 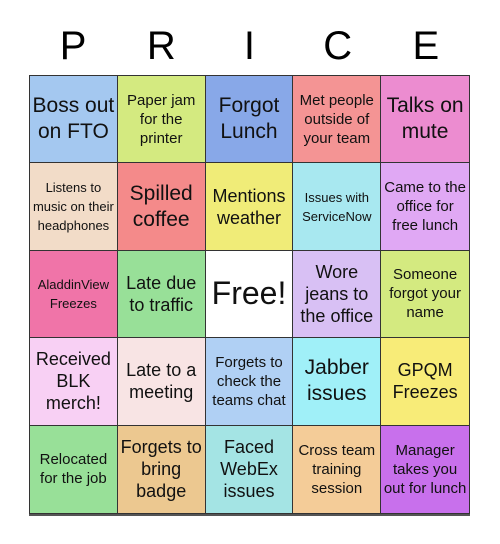 I want to click on free-space-cell: Free!, so click(x=249, y=294).